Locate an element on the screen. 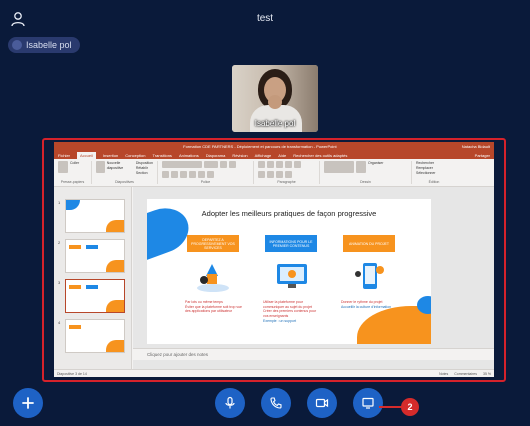 Image resolution: width=530 pixels, height=426 pixels. microphone-icon is located at coordinates (230, 402).